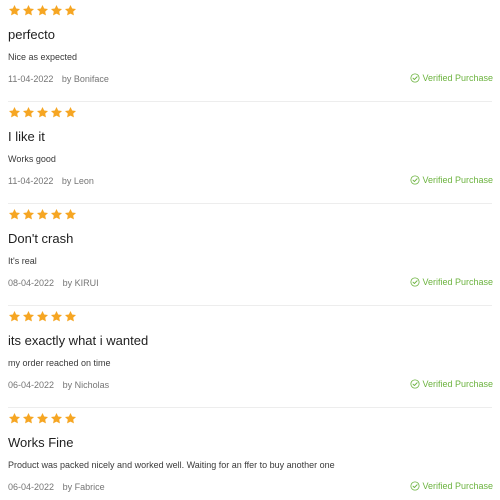  I want to click on review-meta: 11-04-2022 by Leon, so click(51, 181).